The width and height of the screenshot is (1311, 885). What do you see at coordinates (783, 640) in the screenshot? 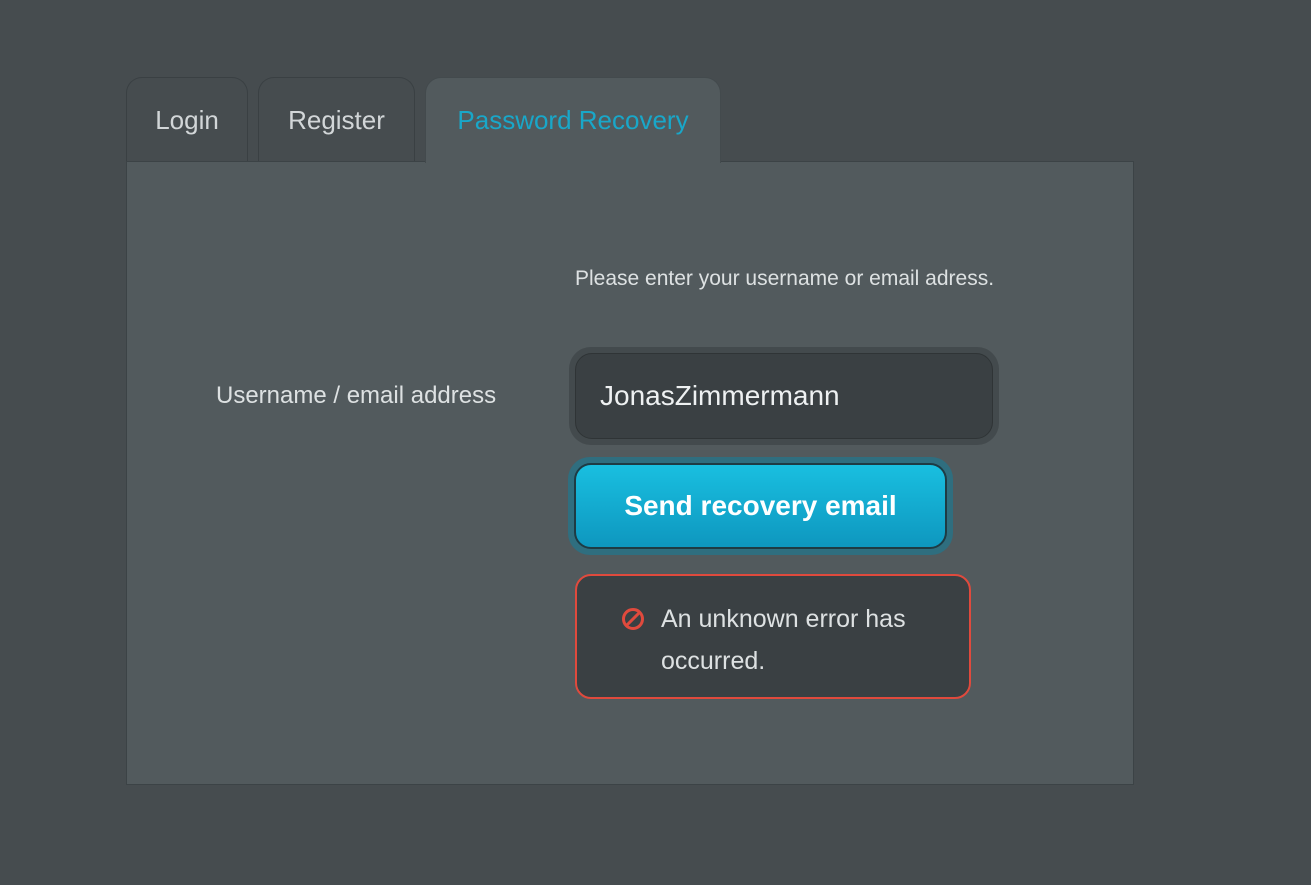
I see `error-message-text: An unknown error has occurred.` at bounding box center [783, 640].